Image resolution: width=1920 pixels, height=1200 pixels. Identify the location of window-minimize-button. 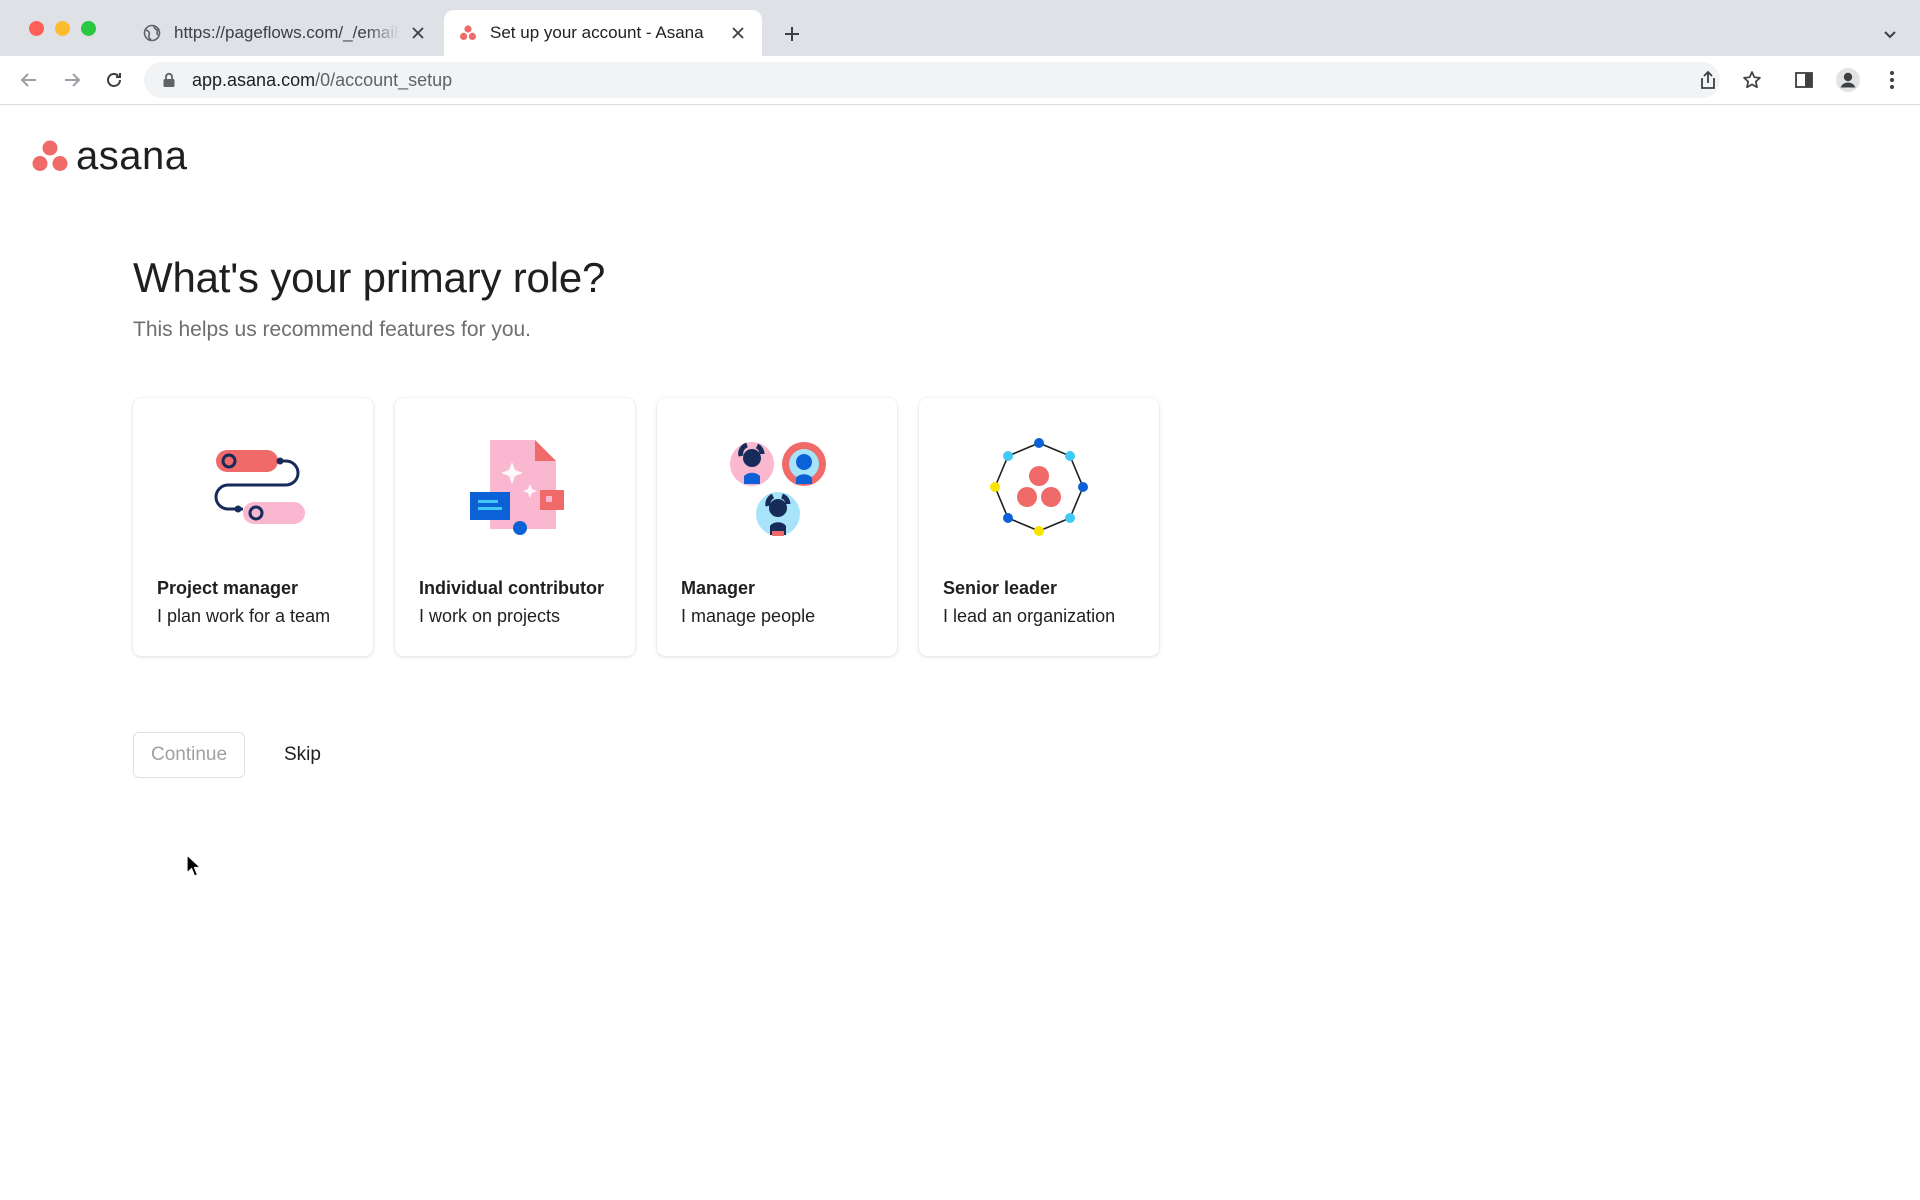
(62, 28).